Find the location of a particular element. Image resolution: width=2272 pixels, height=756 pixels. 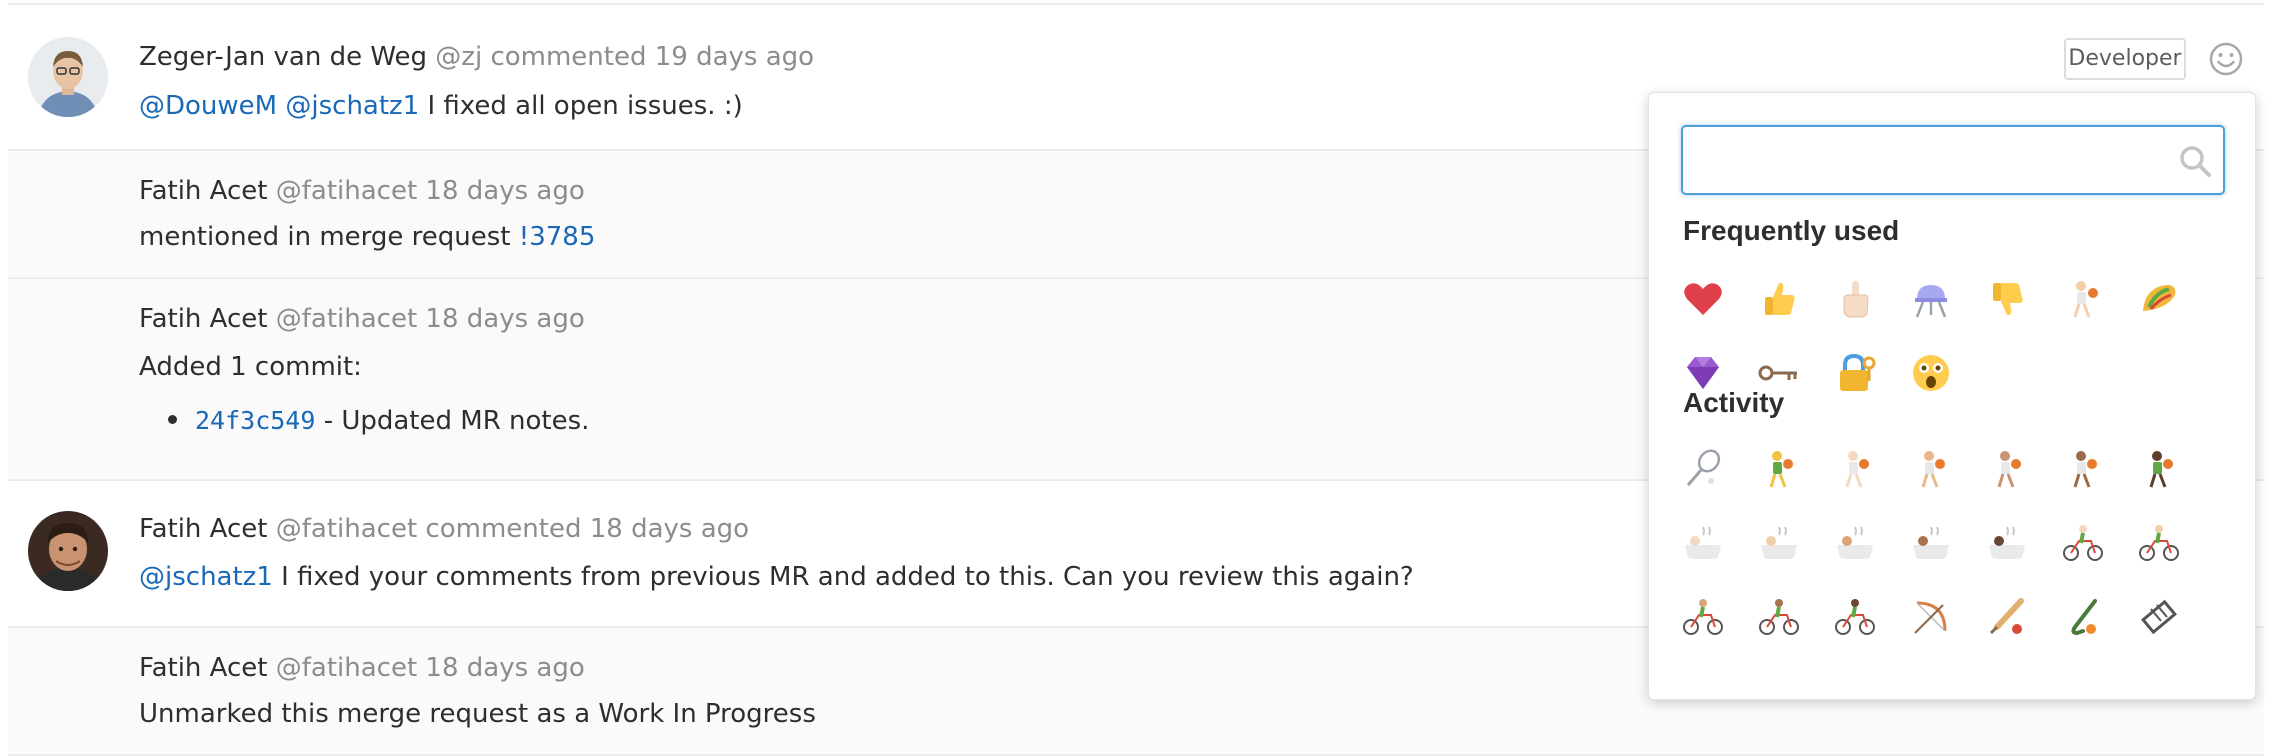

emoji-bath-tone2 is located at coordinates (1779, 543).